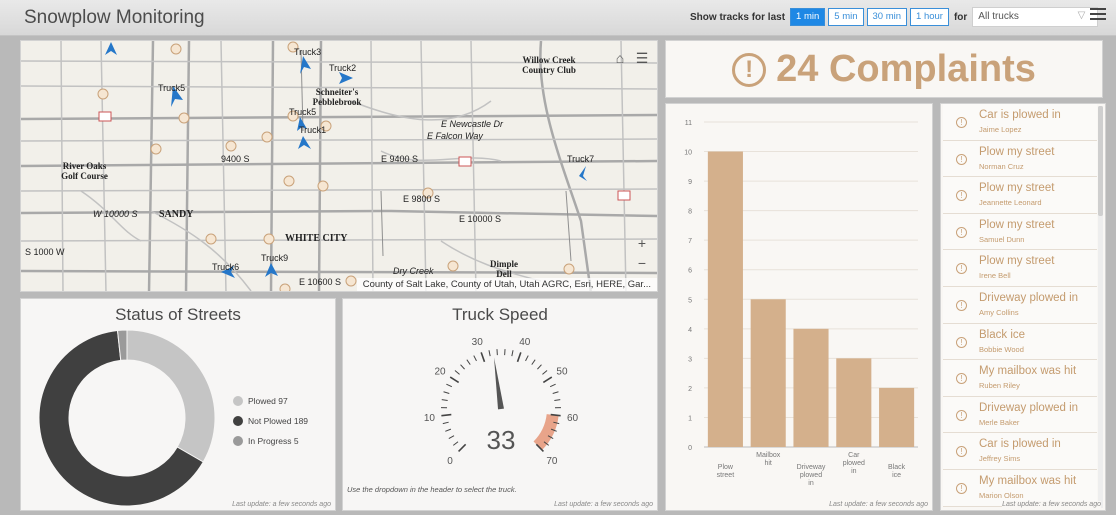 This screenshot has width=1116, height=515. I want to click on y-tick-label: 4, so click(690, 330).